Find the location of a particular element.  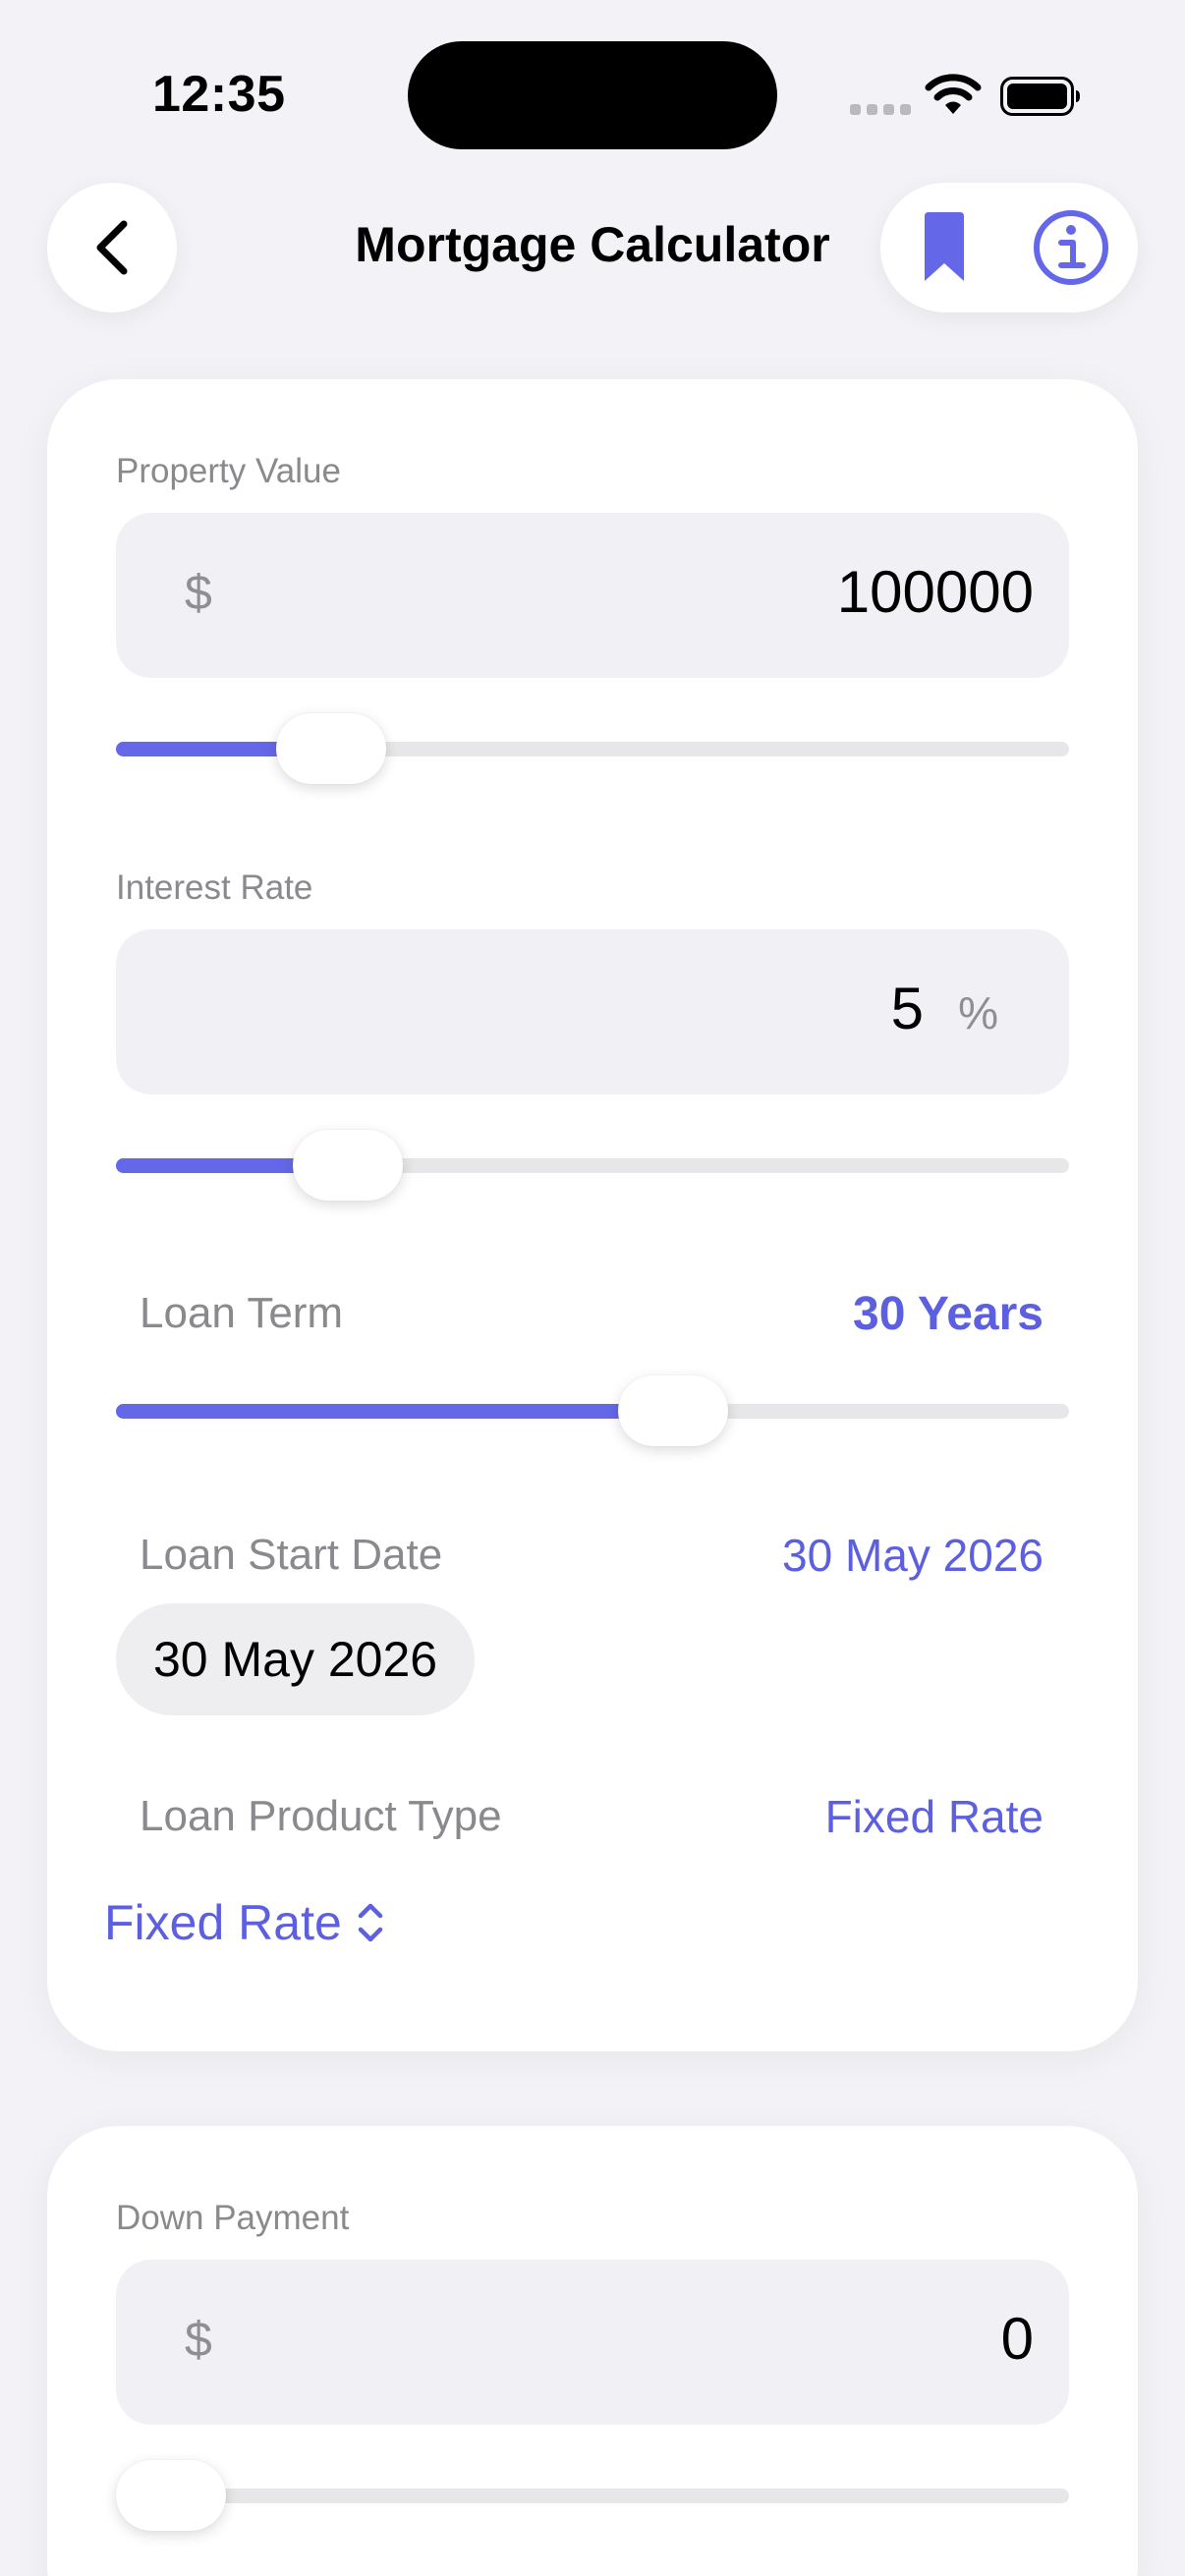

chevron-left-icon is located at coordinates (112, 247).